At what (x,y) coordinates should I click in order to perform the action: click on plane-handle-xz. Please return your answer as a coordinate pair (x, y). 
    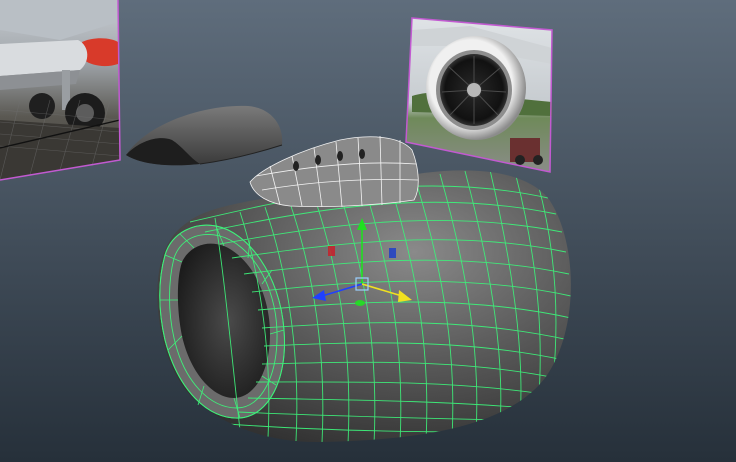
    Looking at the image, I should click on (360, 303).